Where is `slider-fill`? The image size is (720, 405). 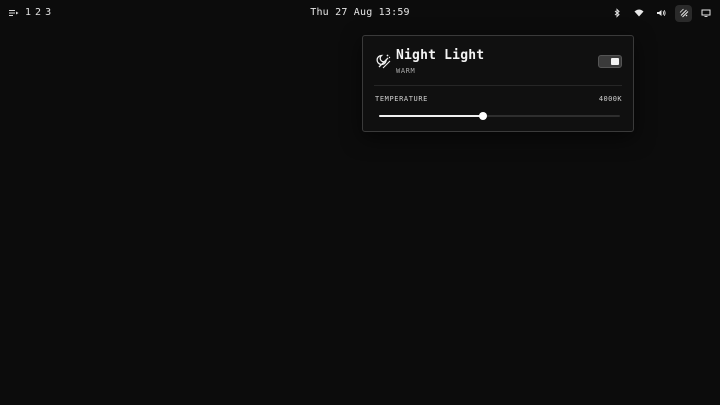 slider-fill is located at coordinates (431, 116).